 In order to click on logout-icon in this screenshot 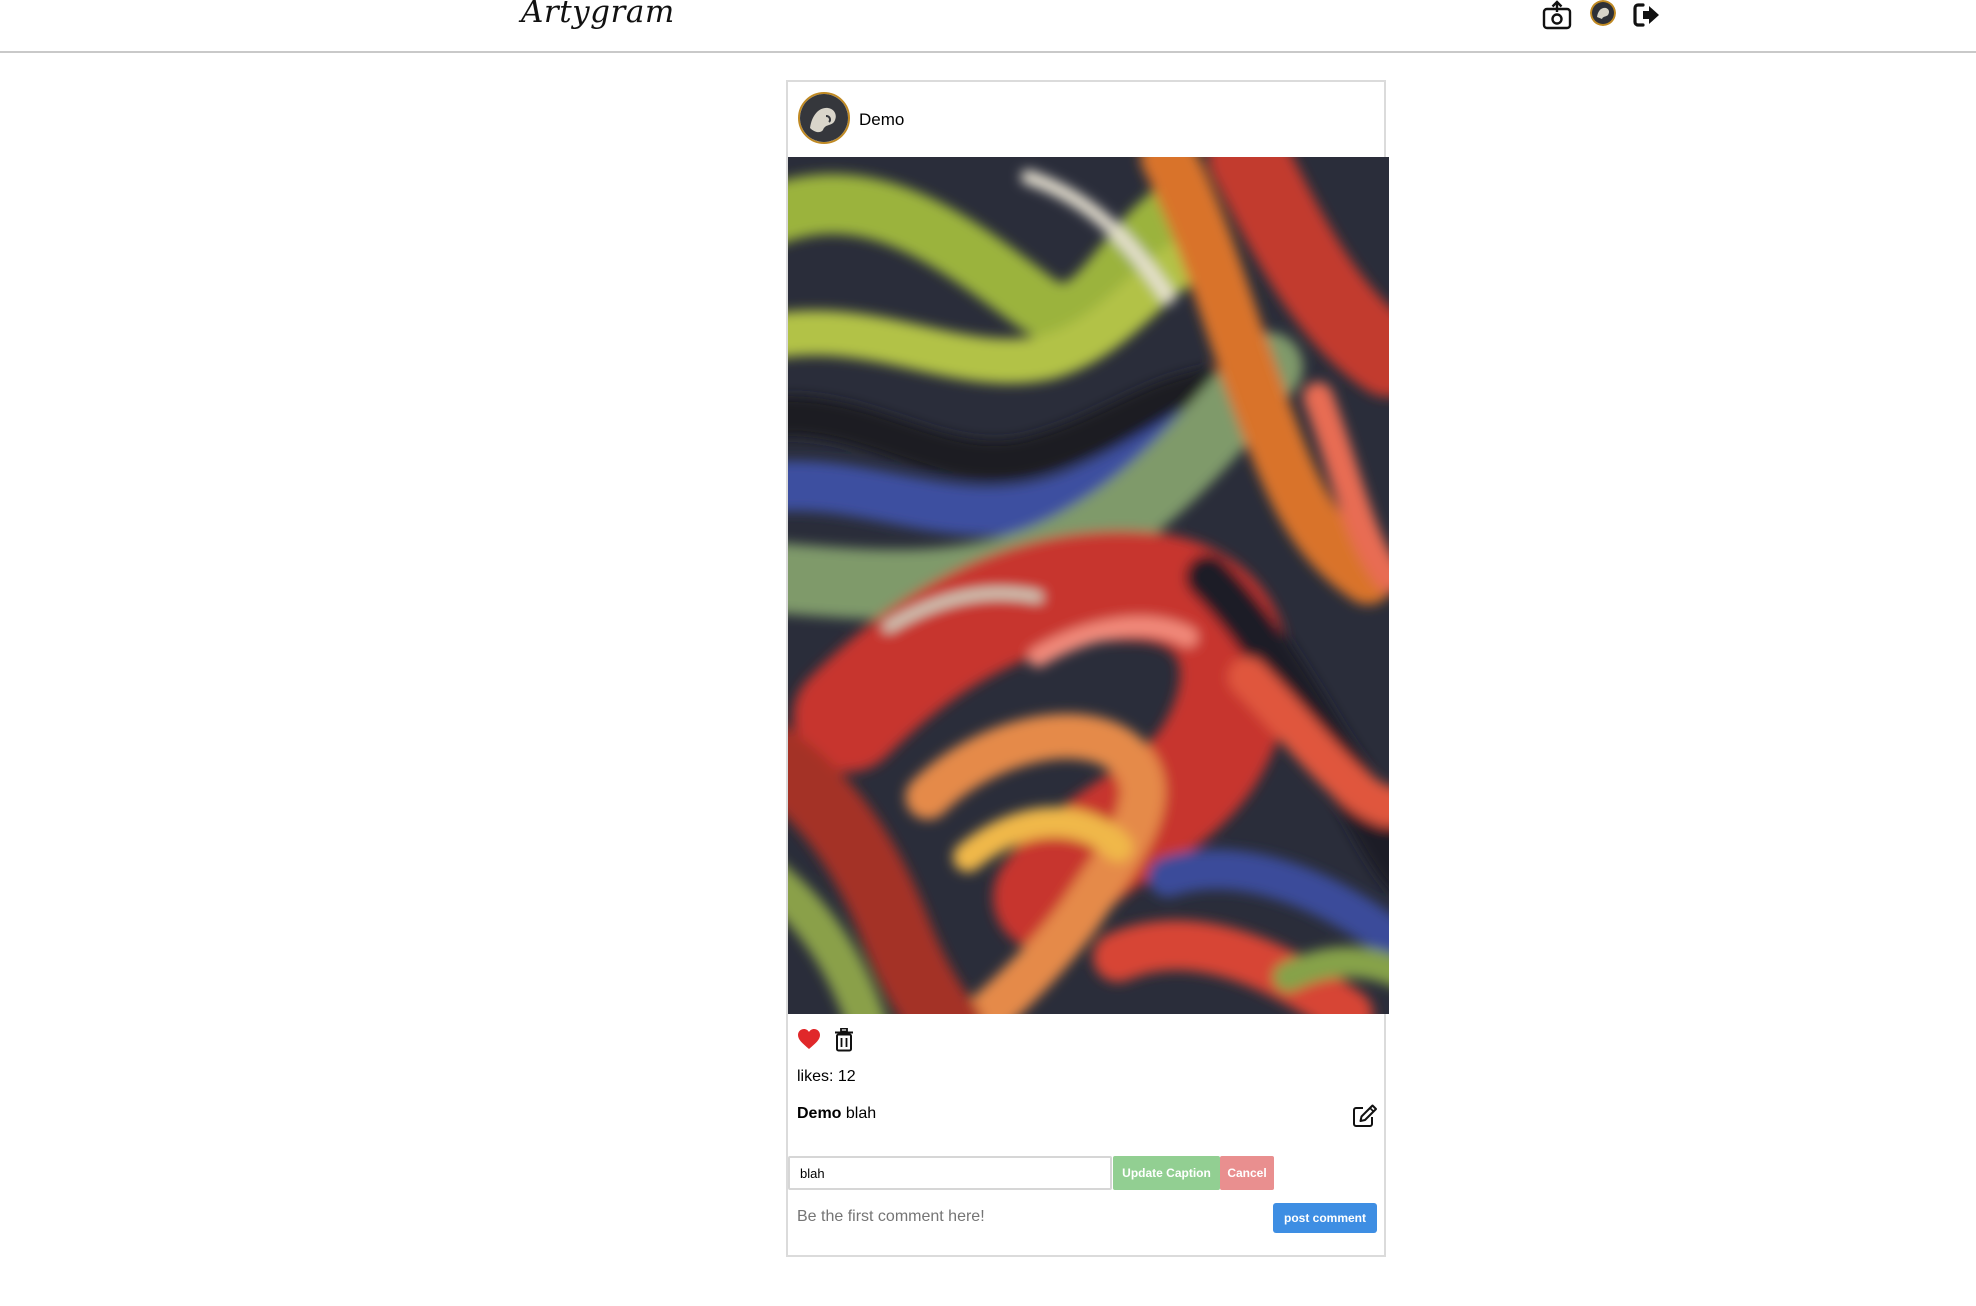, I will do `click(1646, 15)`.